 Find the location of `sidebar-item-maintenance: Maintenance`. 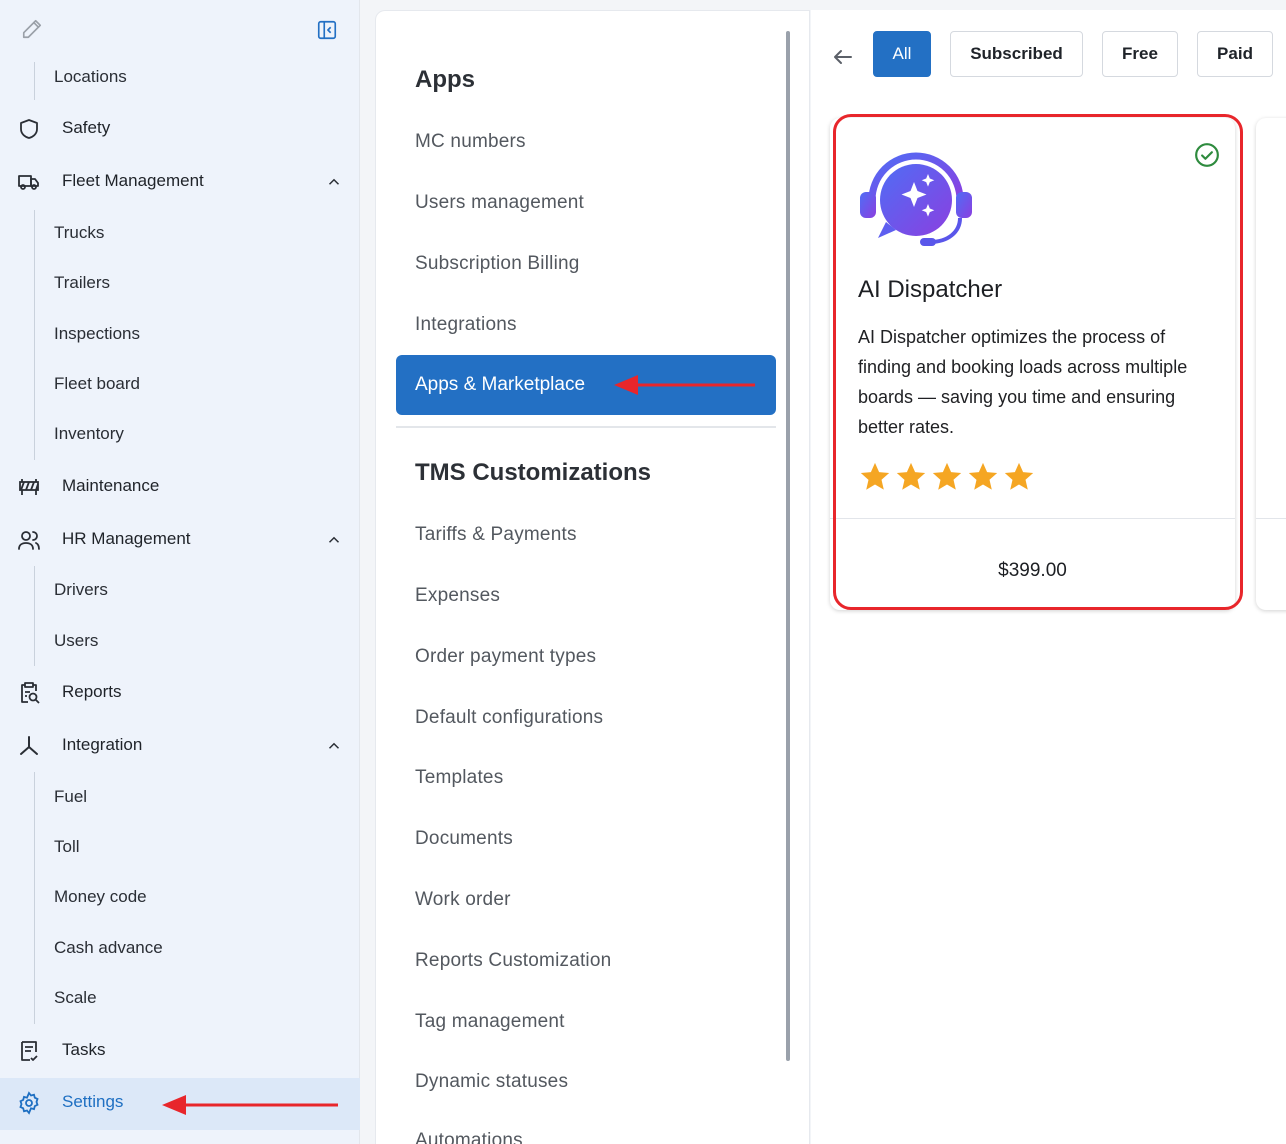

sidebar-item-maintenance: Maintenance is located at coordinates (180, 487).